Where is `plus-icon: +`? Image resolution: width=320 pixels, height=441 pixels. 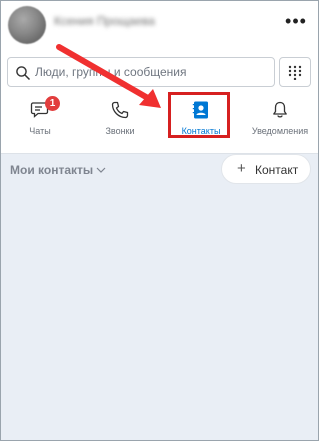
plus-icon: + is located at coordinates (241, 168).